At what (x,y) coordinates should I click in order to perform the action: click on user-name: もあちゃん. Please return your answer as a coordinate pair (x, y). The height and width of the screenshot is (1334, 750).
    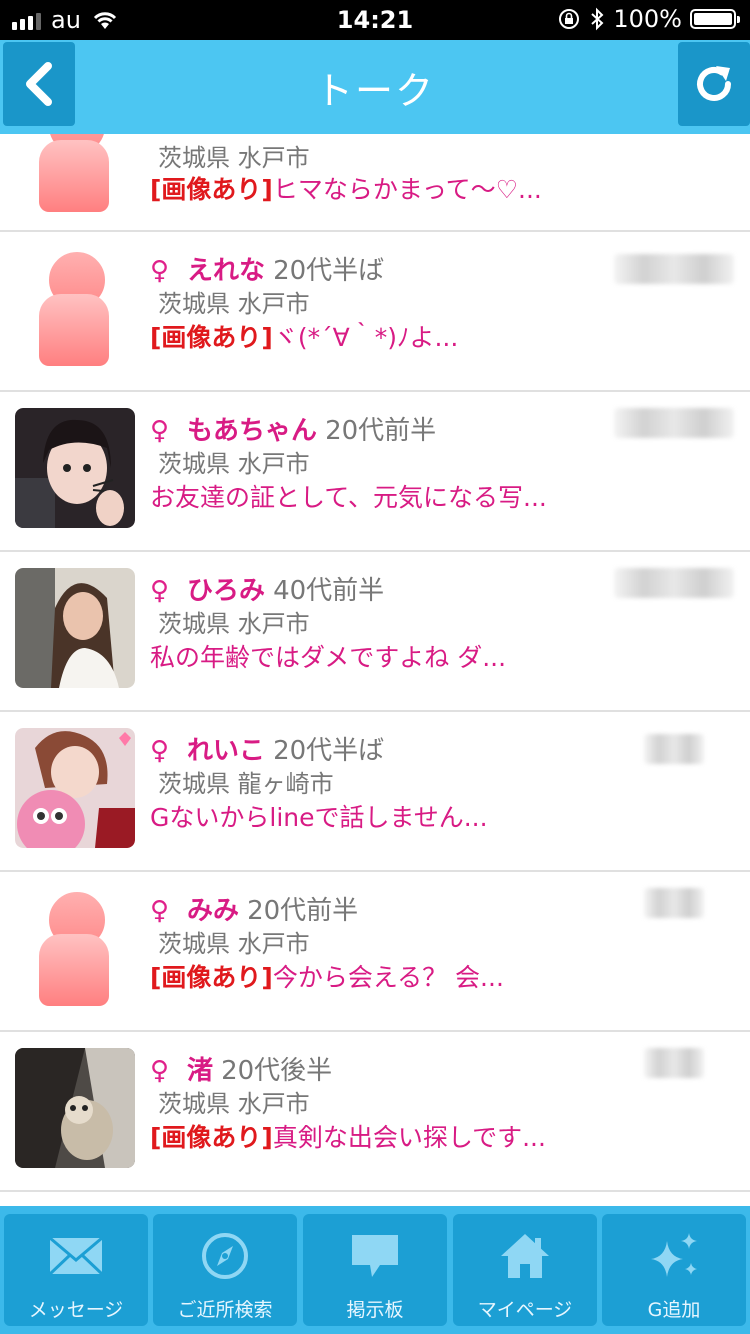
    Looking at the image, I should click on (252, 431).